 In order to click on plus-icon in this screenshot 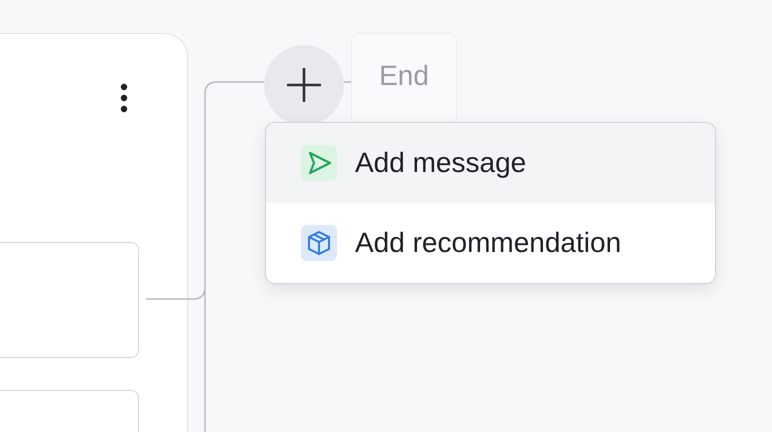, I will do `click(304, 85)`.